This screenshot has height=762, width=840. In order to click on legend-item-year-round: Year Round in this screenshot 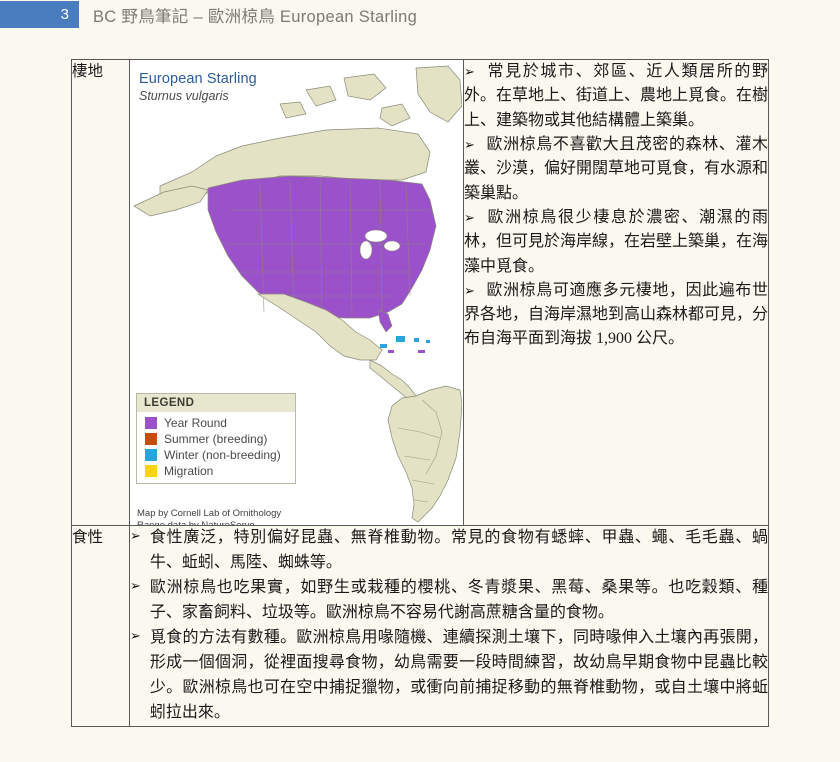, I will do `click(216, 423)`.